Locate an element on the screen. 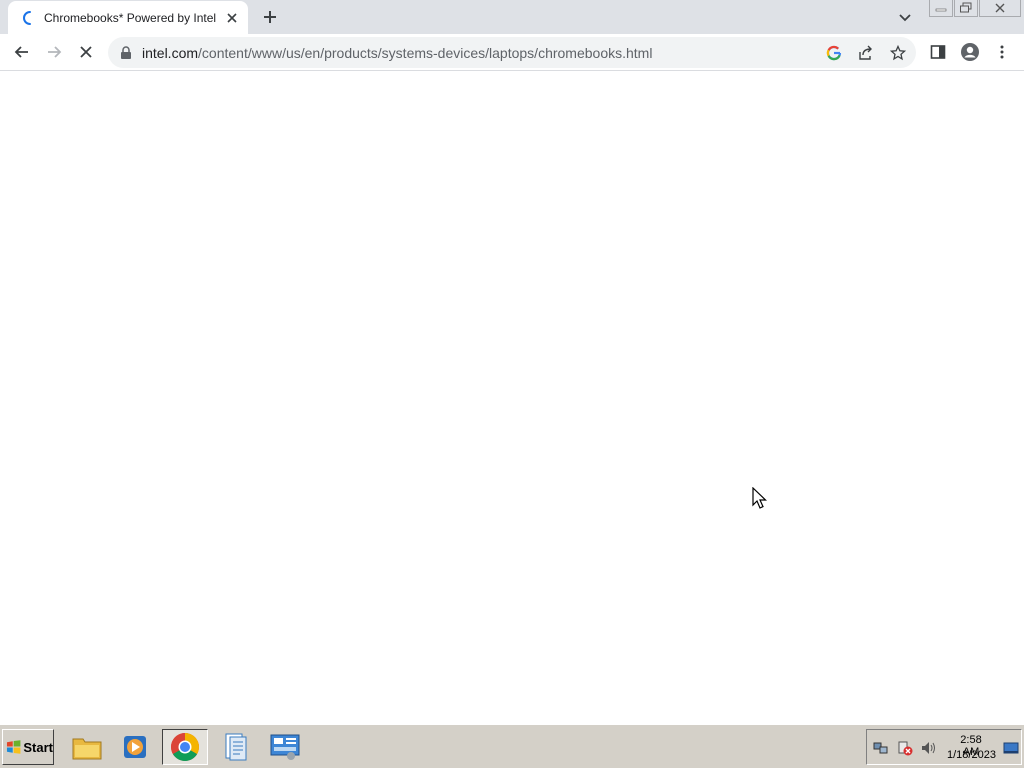 The image size is (1024, 768). chrome-menu-button is located at coordinates (1002, 52).